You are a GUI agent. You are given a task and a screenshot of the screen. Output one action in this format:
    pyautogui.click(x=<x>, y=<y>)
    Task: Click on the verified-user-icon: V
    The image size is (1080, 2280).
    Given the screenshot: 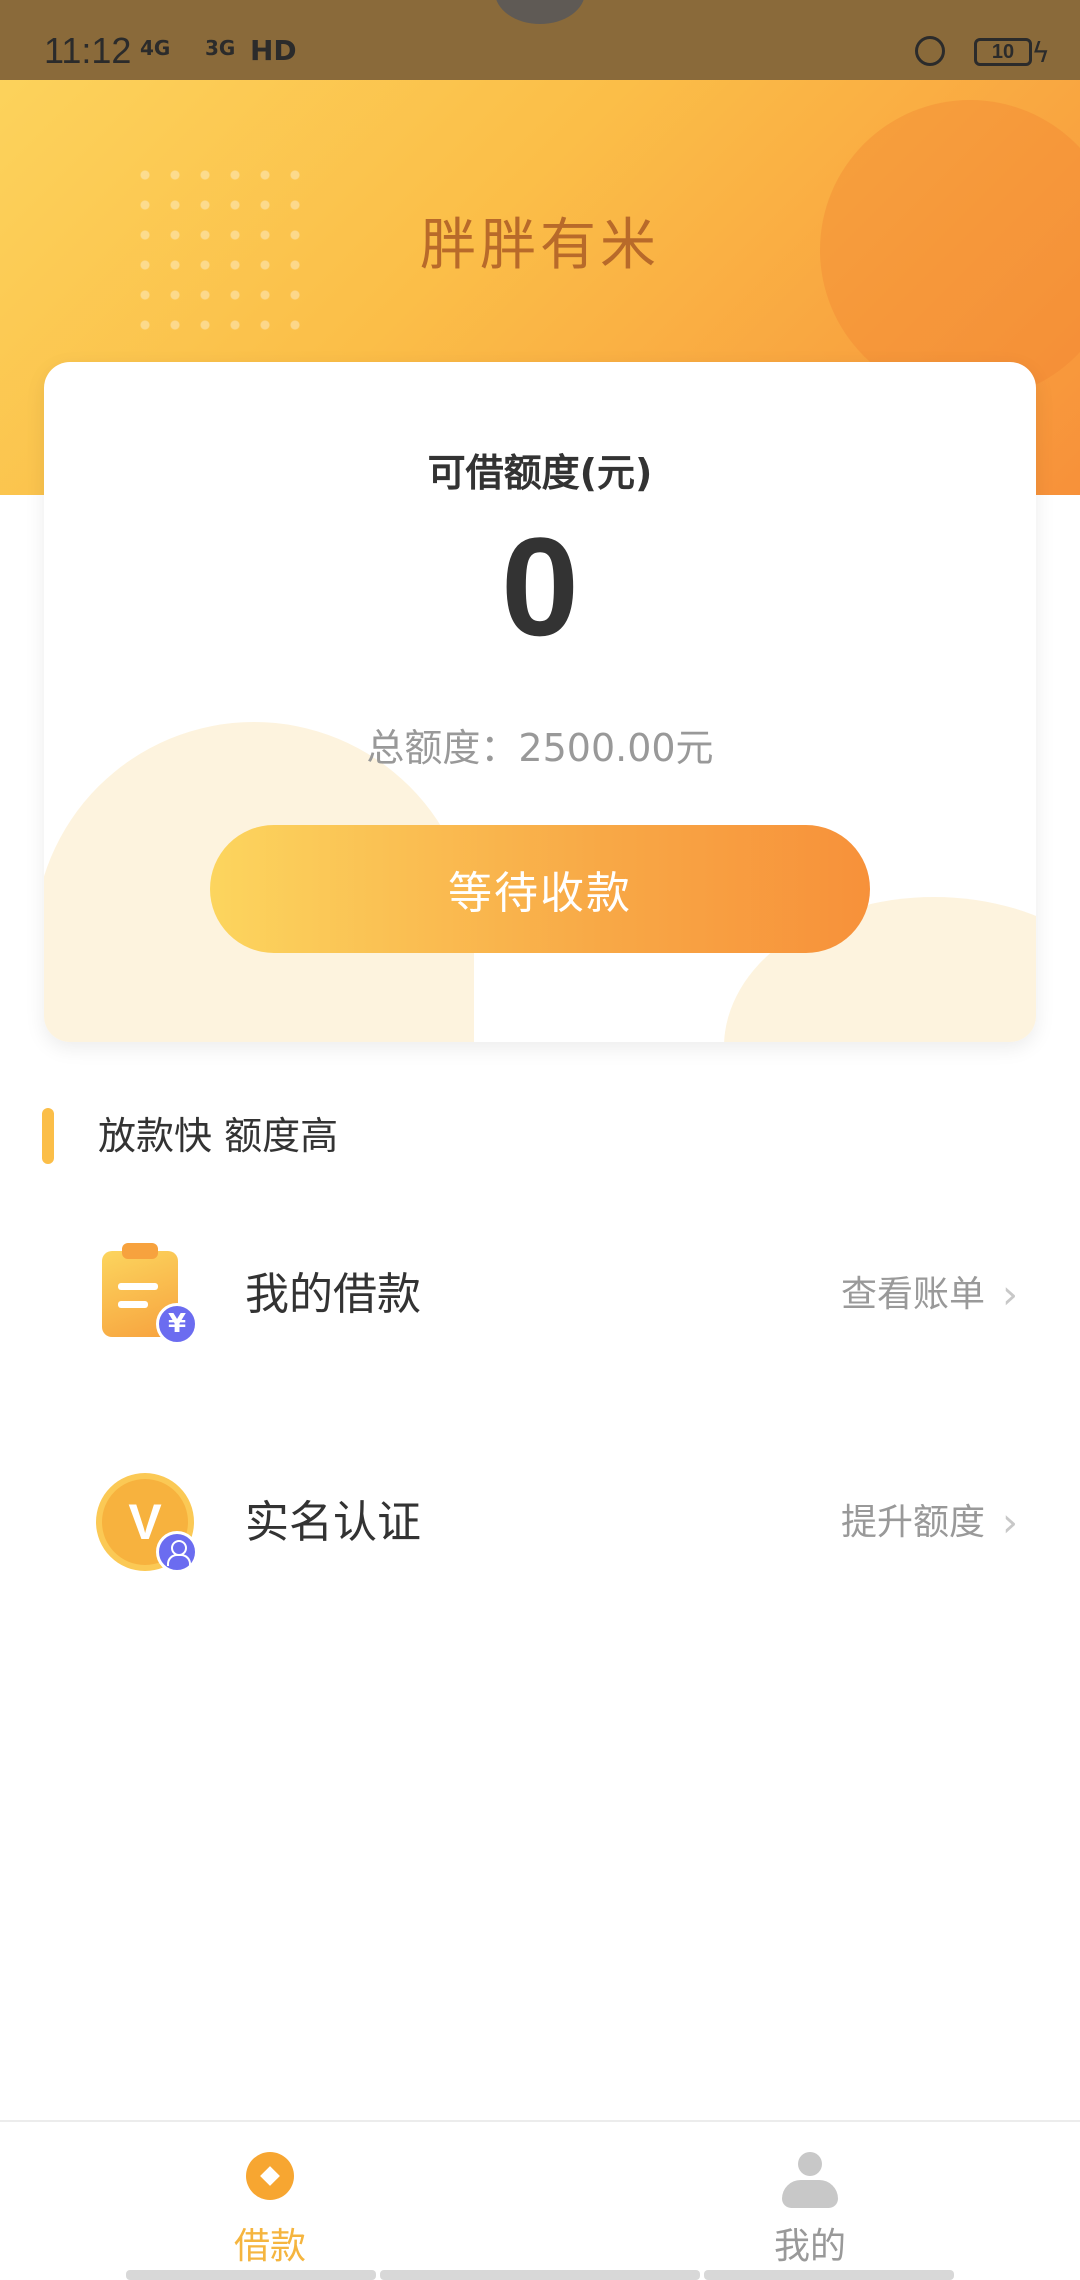 What is the action you would take?
    pyautogui.click(x=150, y=1523)
    